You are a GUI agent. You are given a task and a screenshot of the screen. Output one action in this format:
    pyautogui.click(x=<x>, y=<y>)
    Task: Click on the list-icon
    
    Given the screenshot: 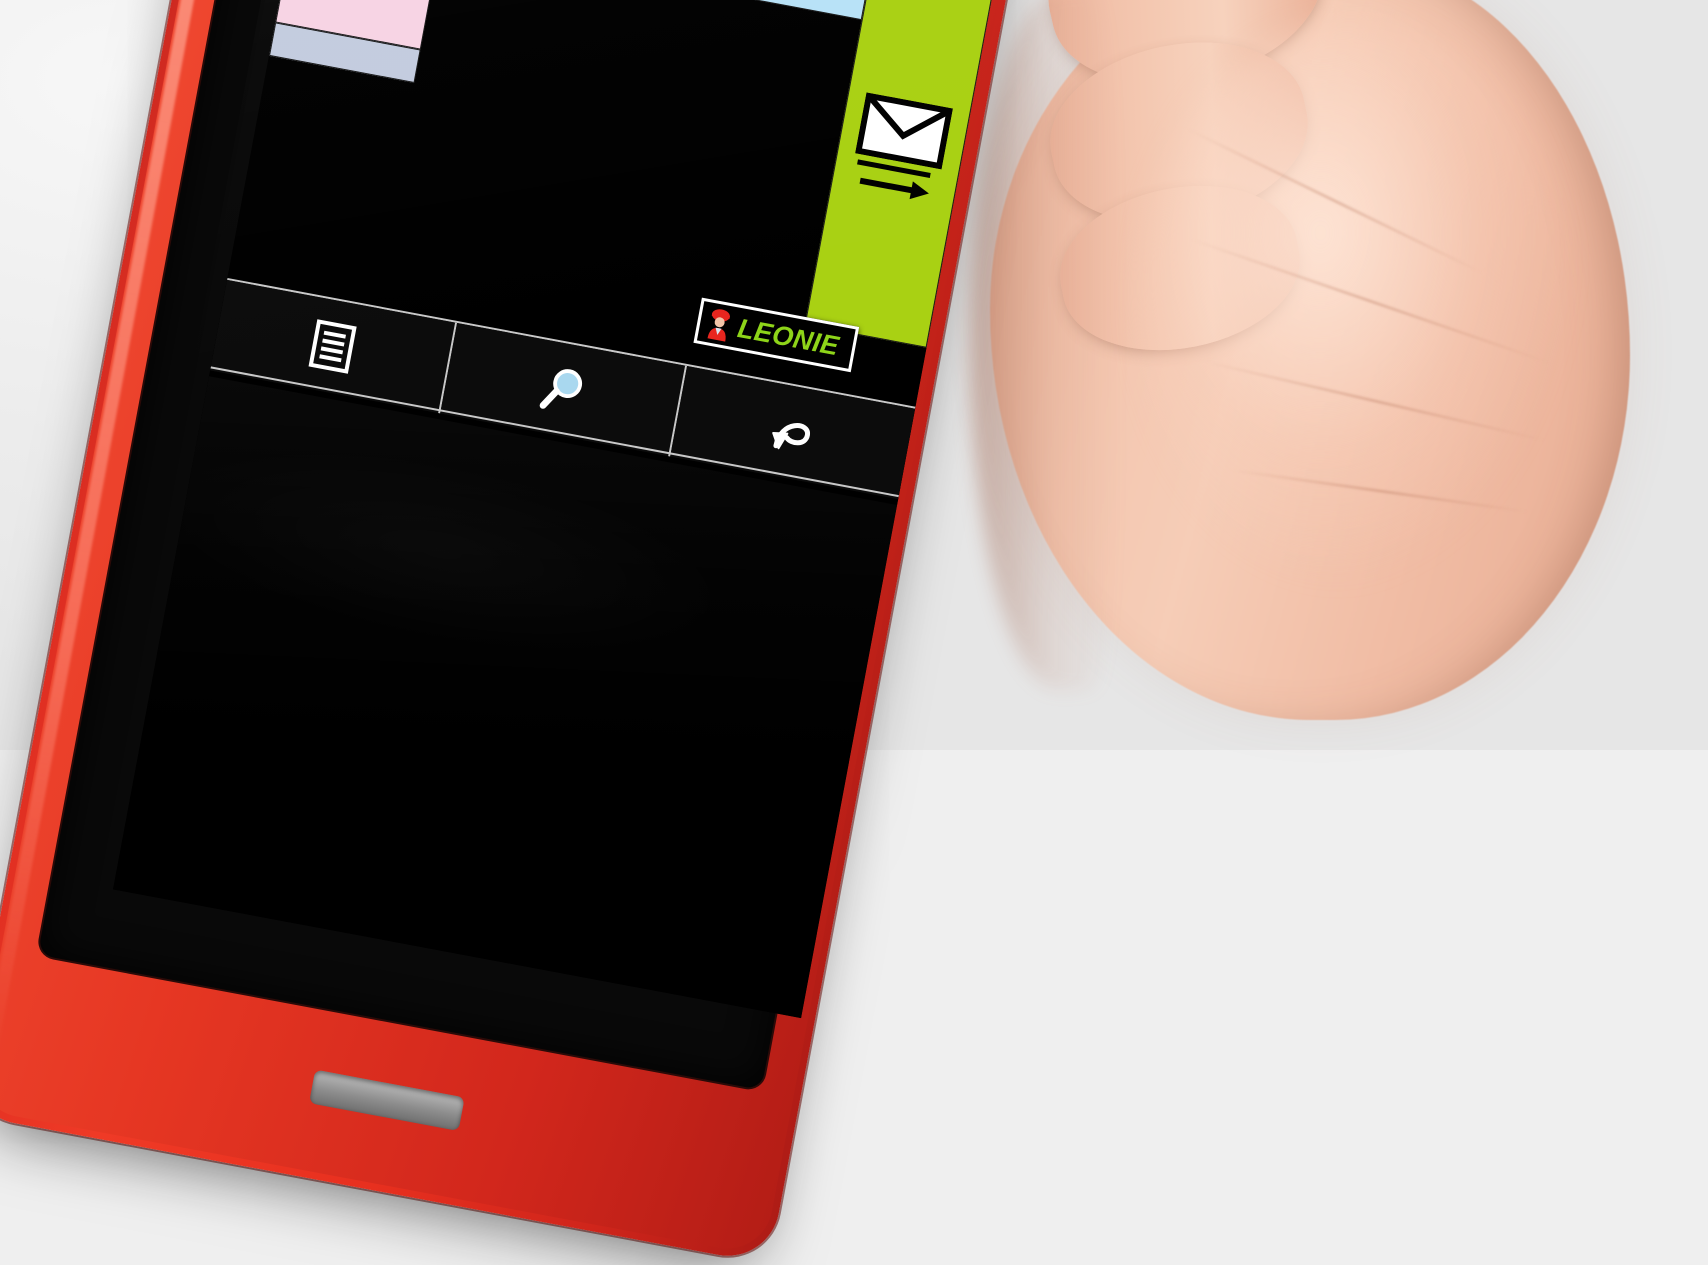 What is the action you would take?
    pyautogui.click(x=332, y=346)
    